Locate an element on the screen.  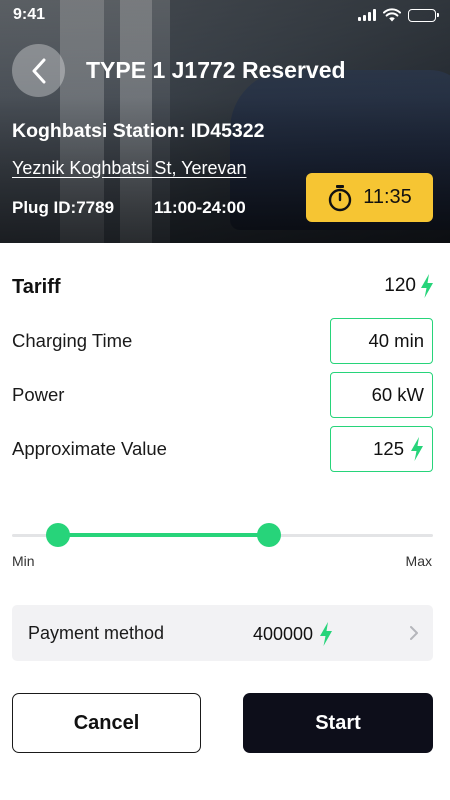
payment-amount-value: 400000 is located at coordinates (283, 633).